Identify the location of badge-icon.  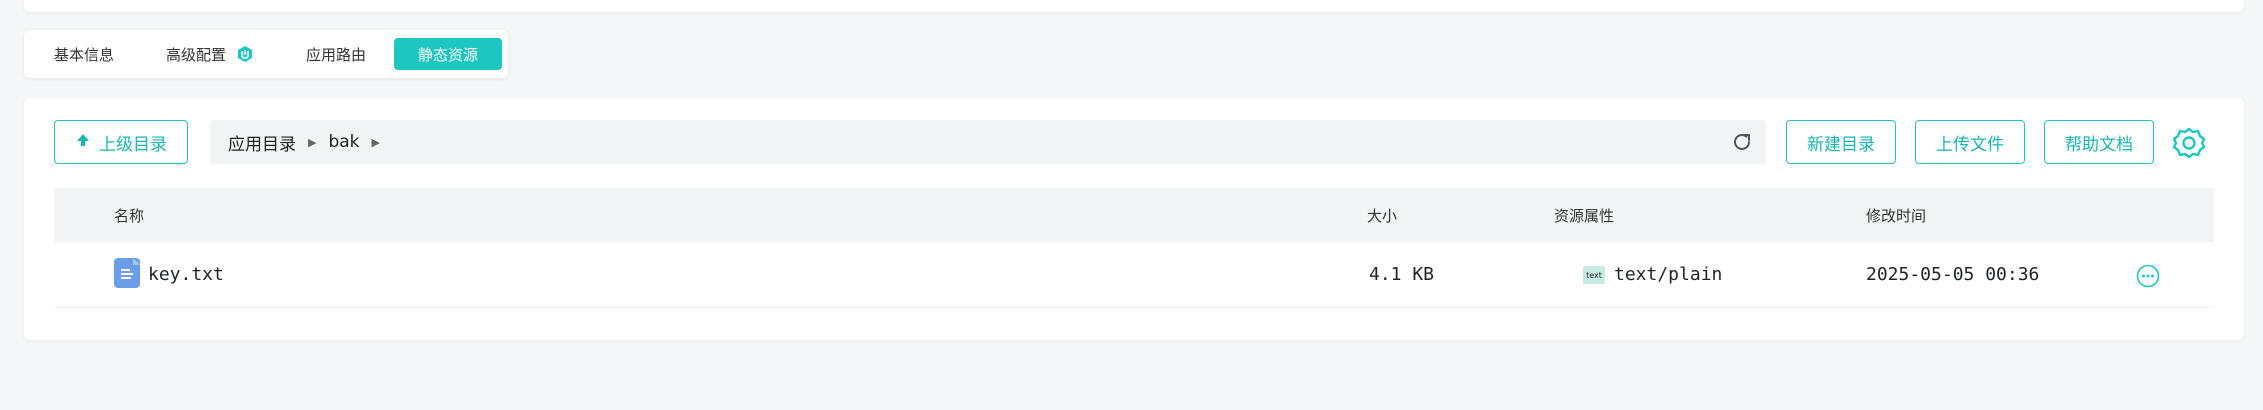
(245, 54).